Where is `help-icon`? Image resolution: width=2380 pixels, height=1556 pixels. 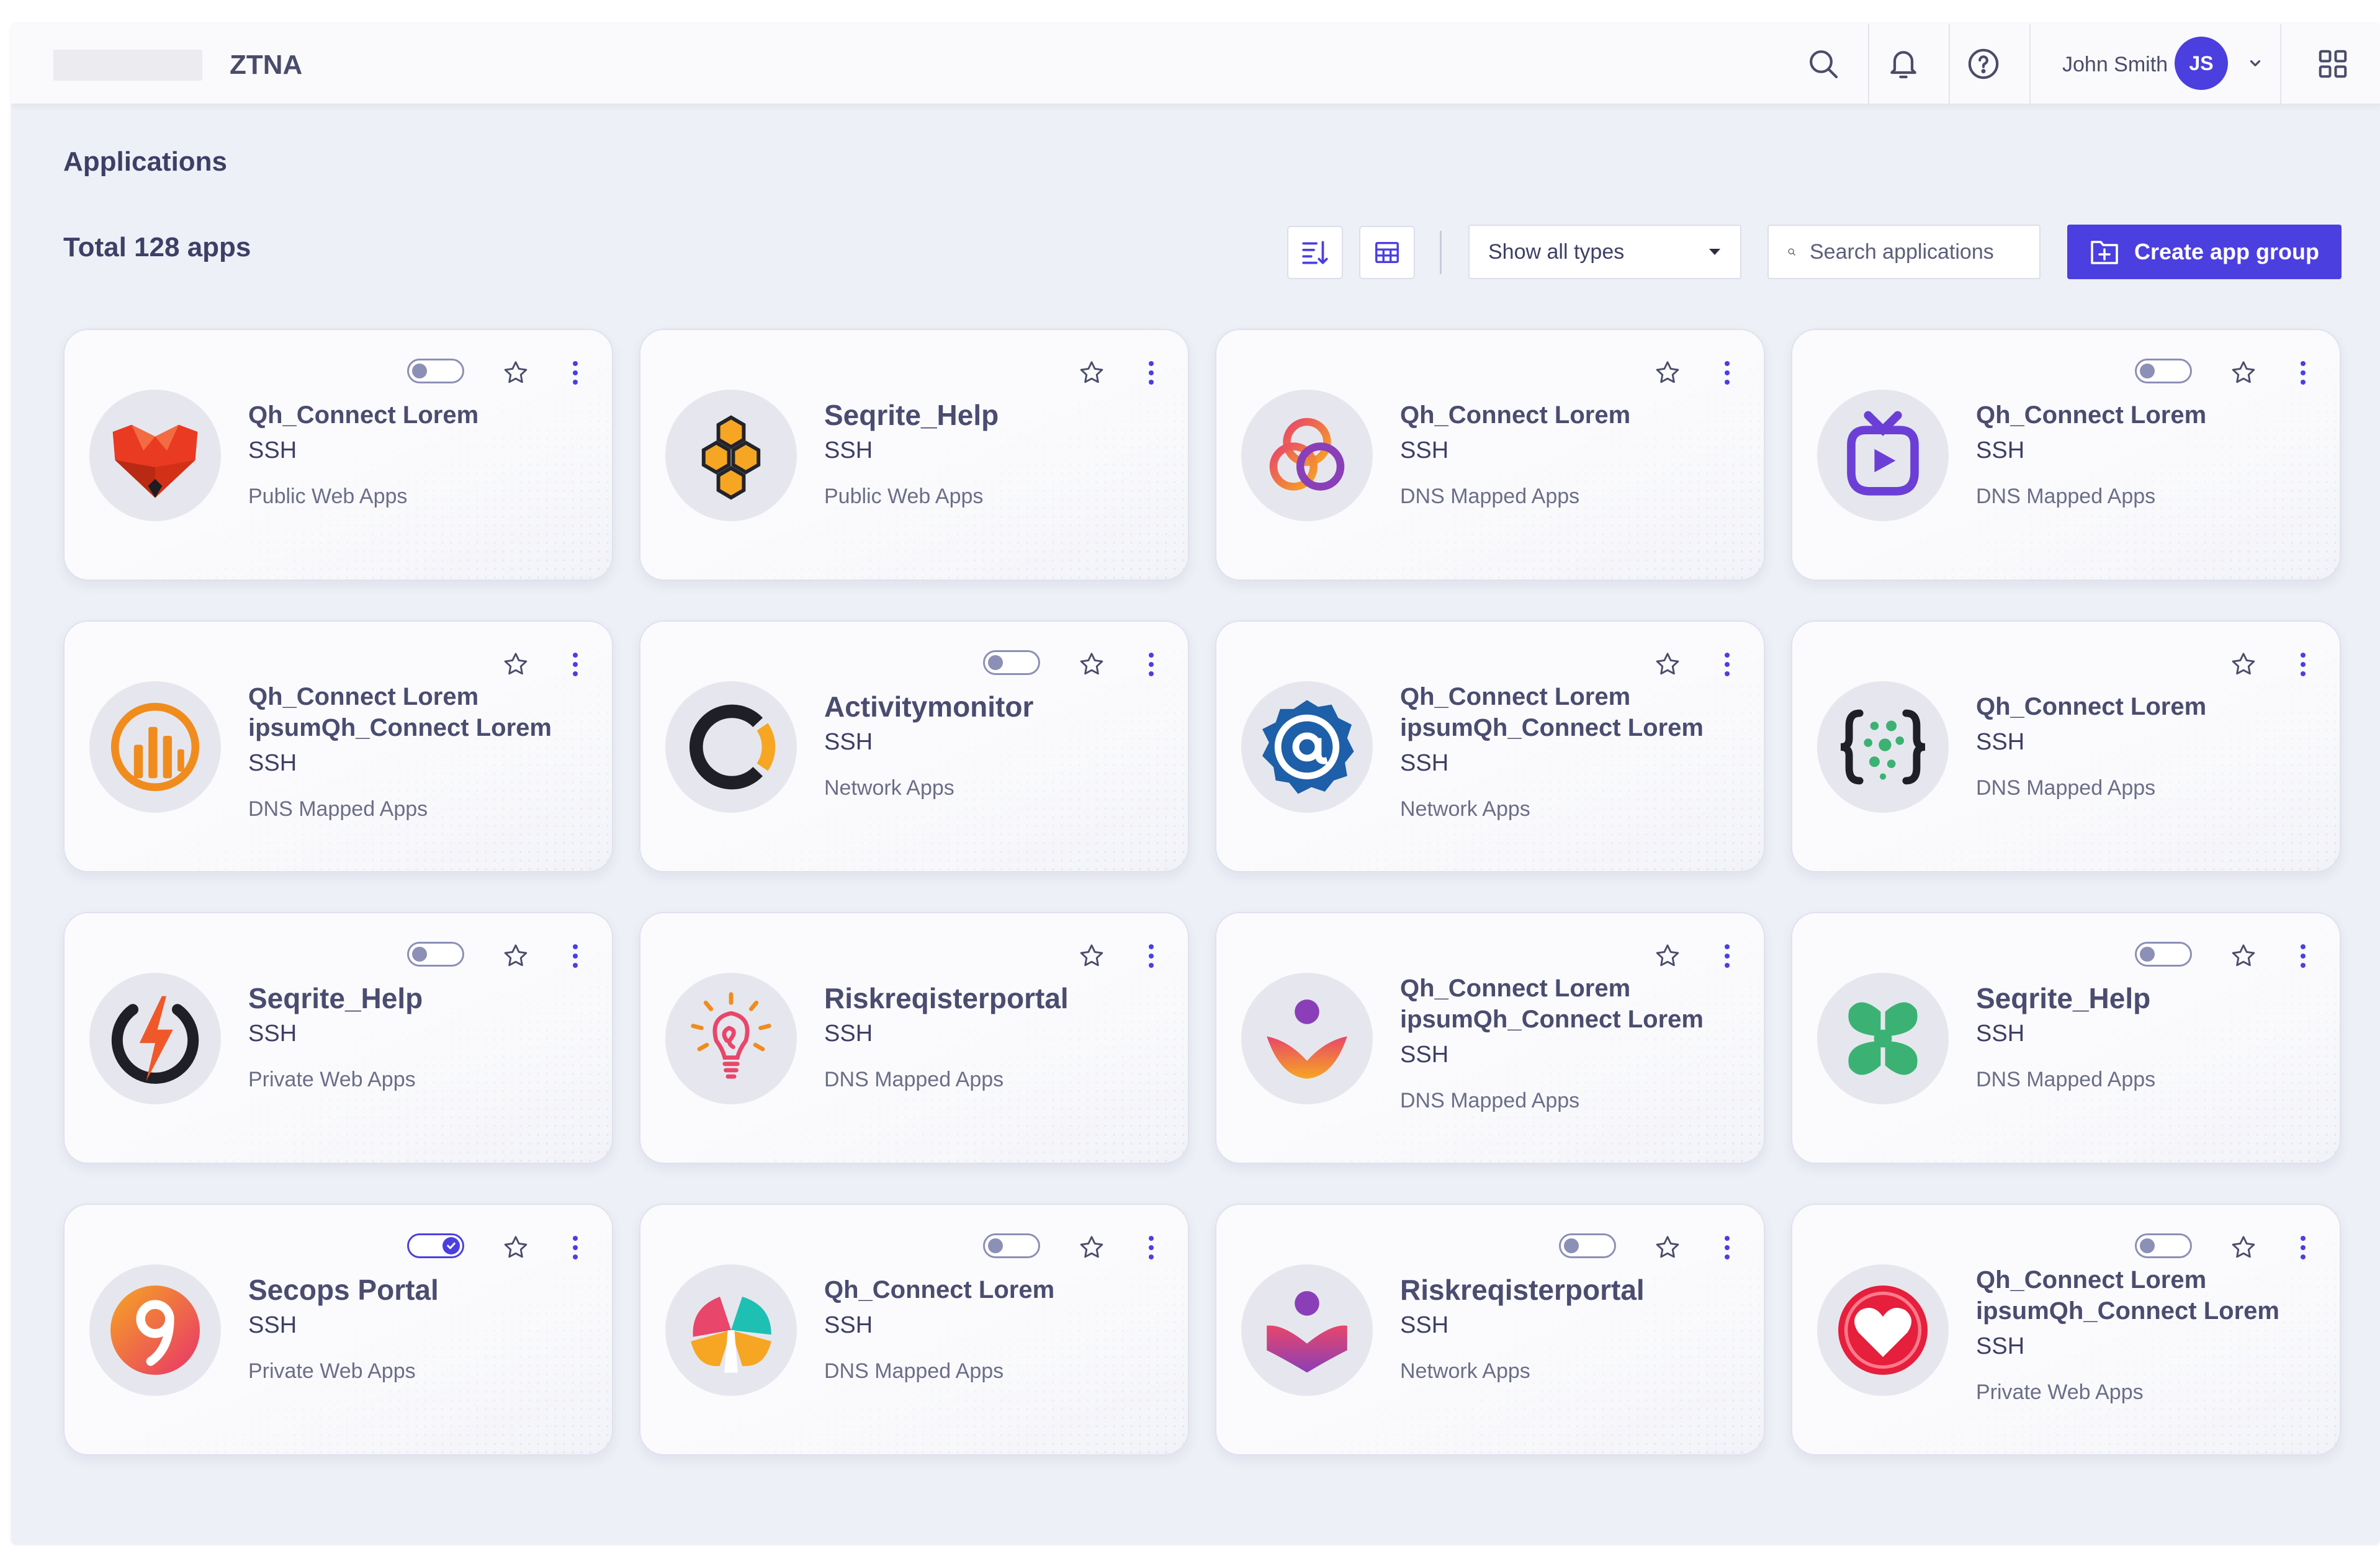 help-icon is located at coordinates (1983, 64).